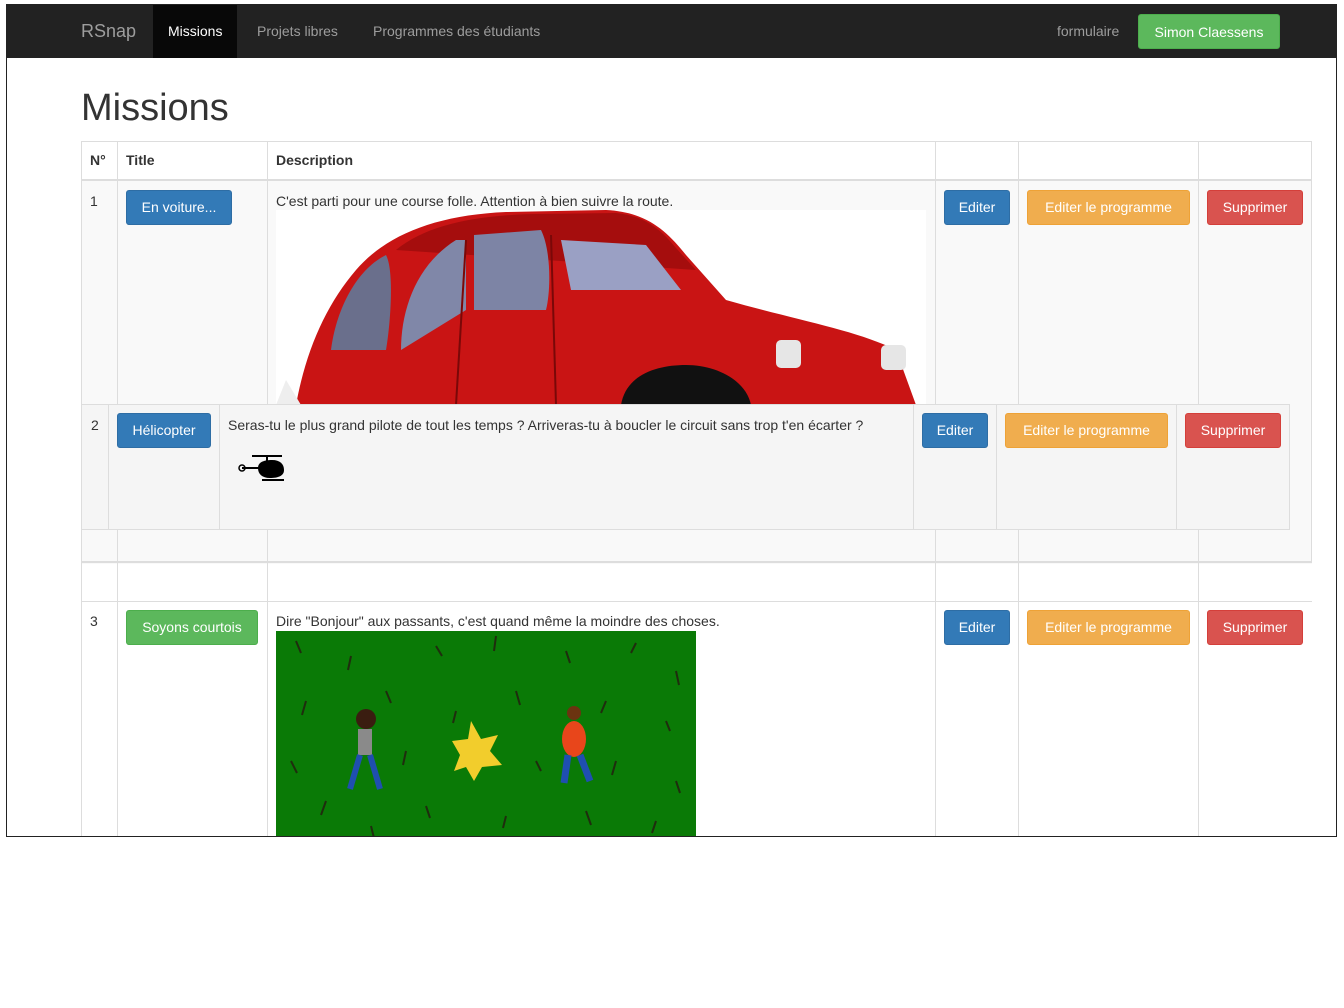  What do you see at coordinates (456, 31) in the screenshot?
I see `nav-programmes-etudiants: Programmes des étudiants` at bounding box center [456, 31].